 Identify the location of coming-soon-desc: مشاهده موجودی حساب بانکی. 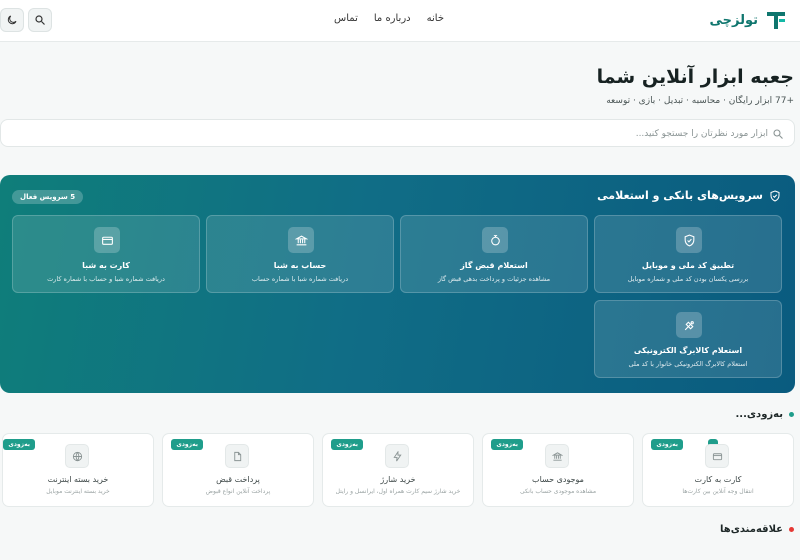
(558, 491).